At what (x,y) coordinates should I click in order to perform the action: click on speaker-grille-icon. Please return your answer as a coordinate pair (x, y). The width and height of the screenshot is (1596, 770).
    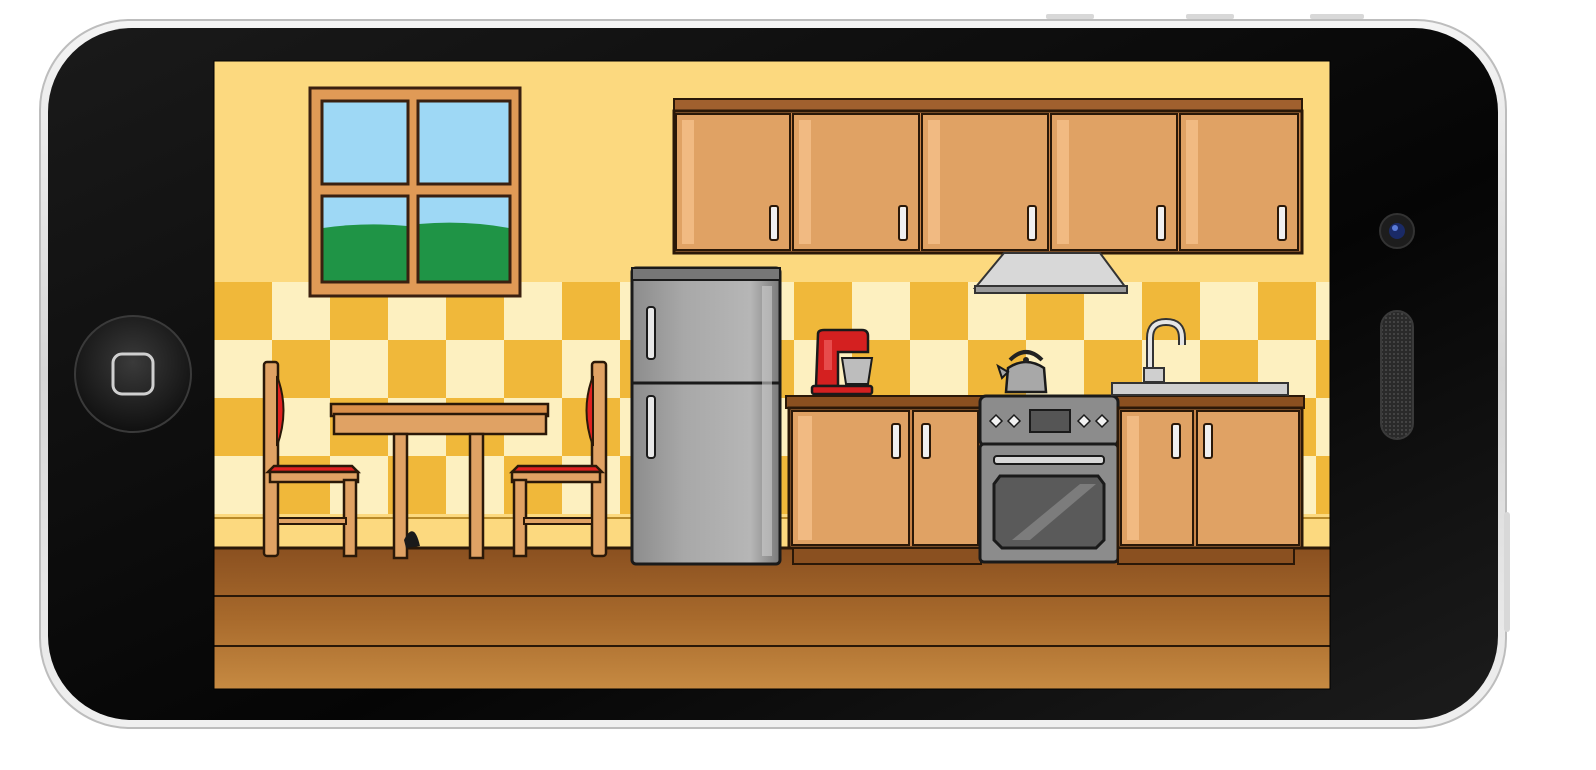
    Looking at the image, I should click on (1397, 375).